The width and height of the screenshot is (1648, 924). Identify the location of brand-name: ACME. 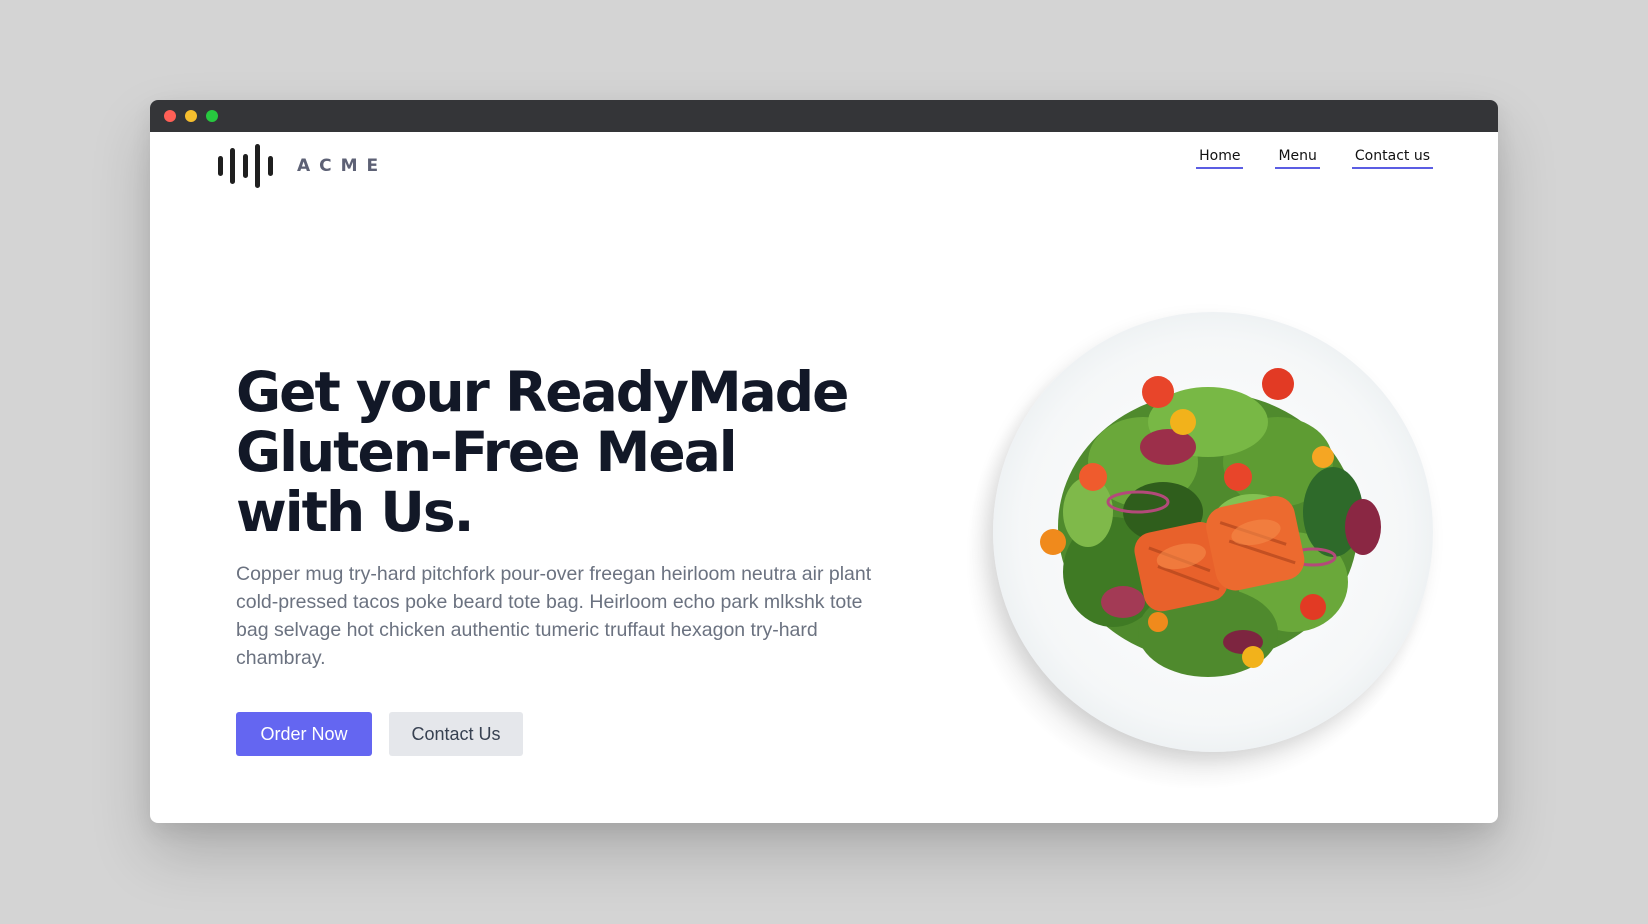
(342, 166).